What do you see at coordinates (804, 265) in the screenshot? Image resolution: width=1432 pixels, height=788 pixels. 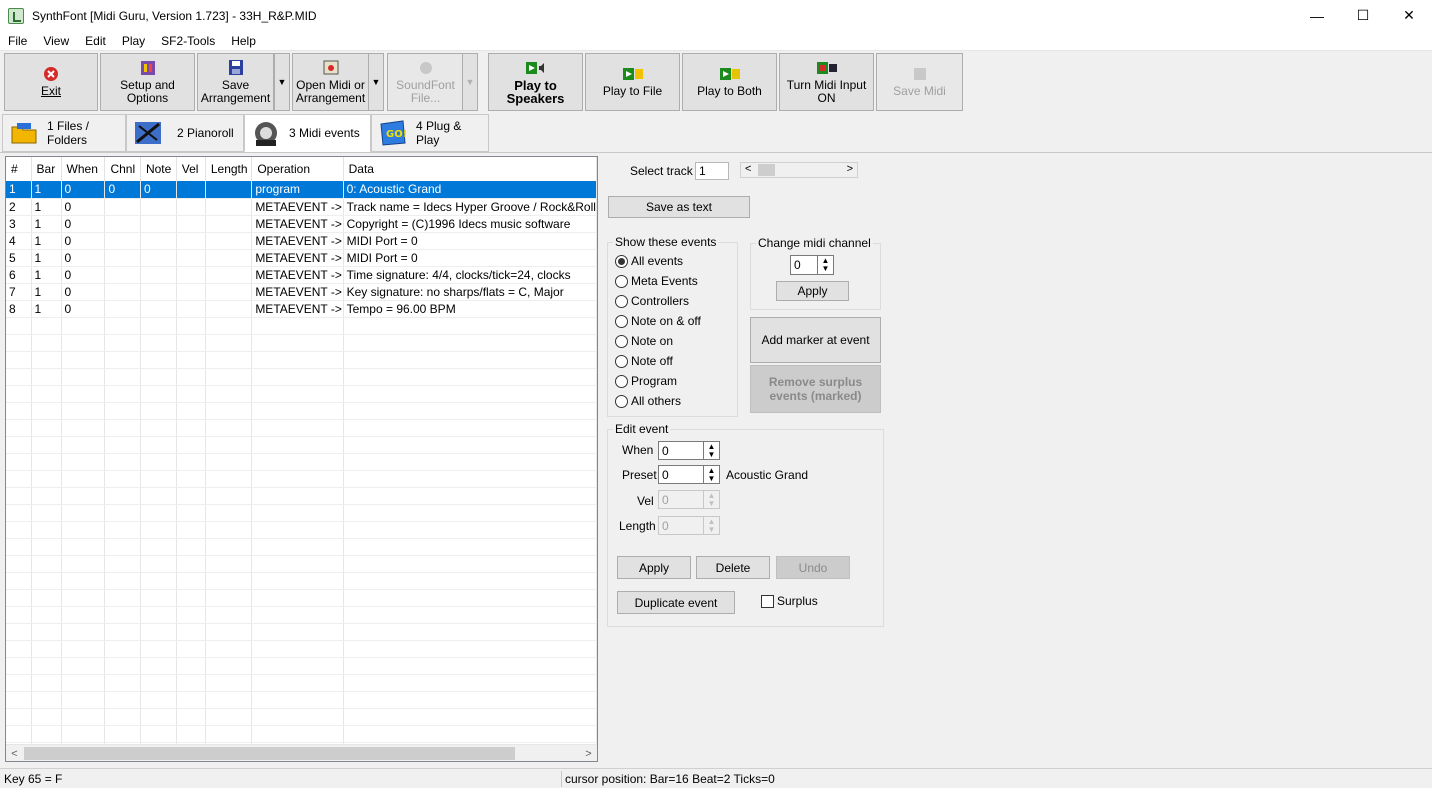 I see `channel-field: 0` at bounding box center [804, 265].